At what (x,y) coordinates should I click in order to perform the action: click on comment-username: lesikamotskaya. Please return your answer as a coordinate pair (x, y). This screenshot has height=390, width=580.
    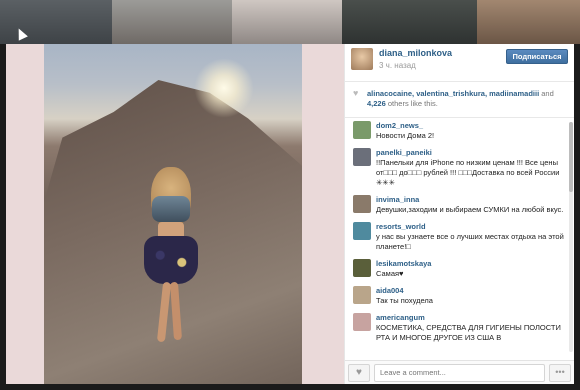
    Looking at the image, I should click on (473, 263).